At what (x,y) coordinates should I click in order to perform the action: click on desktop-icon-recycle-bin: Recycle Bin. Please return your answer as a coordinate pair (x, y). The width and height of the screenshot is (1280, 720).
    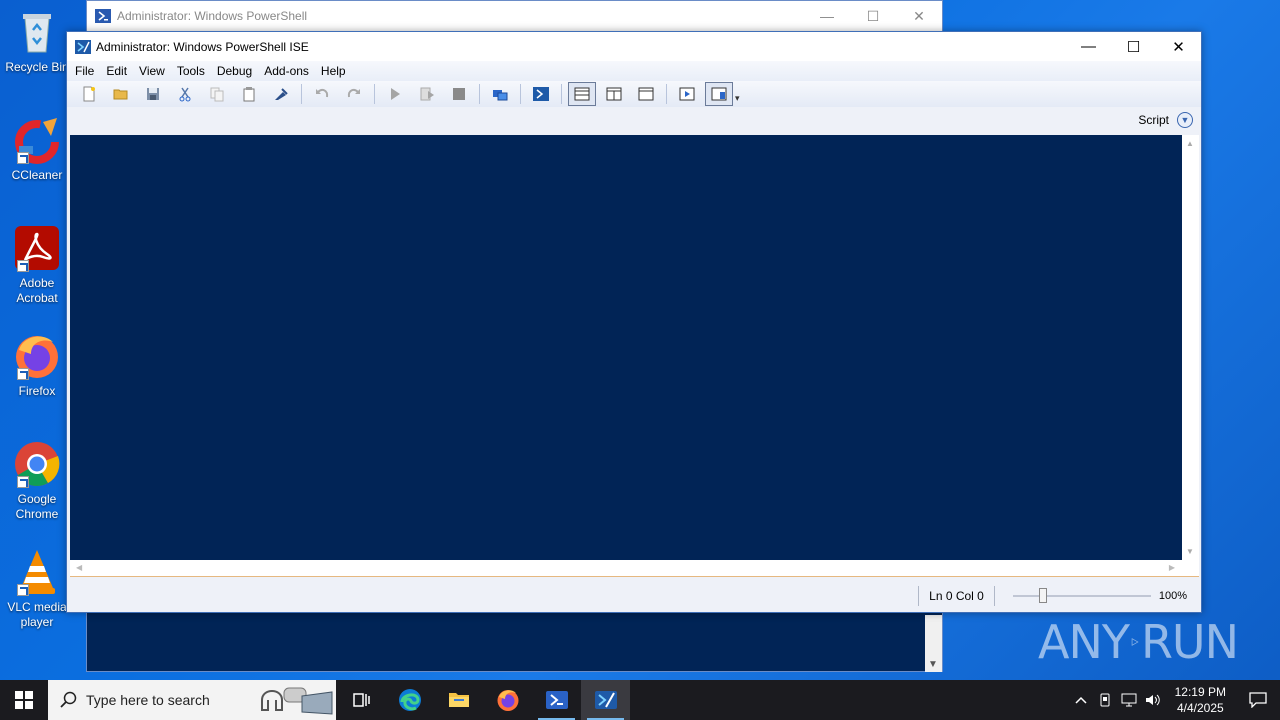
    Looking at the image, I should click on (37, 41).